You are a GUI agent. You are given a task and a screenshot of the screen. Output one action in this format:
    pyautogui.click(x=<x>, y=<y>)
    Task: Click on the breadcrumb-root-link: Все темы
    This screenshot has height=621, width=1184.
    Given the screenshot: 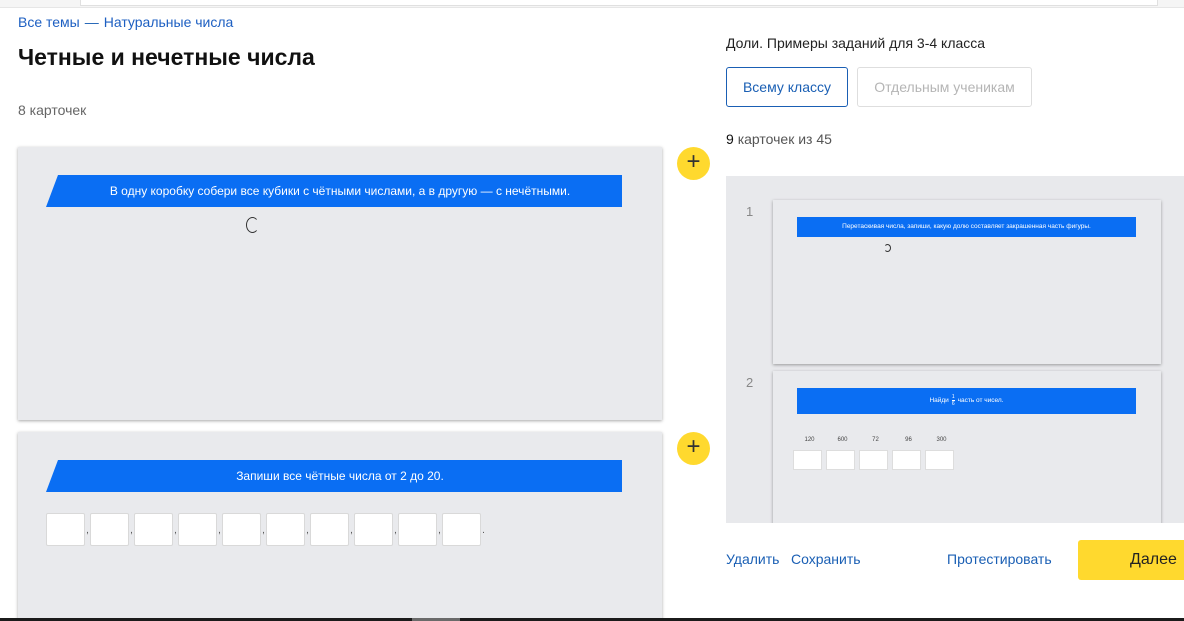 What is the action you would take?
    pyautogui.click(x=49, y=22)
    